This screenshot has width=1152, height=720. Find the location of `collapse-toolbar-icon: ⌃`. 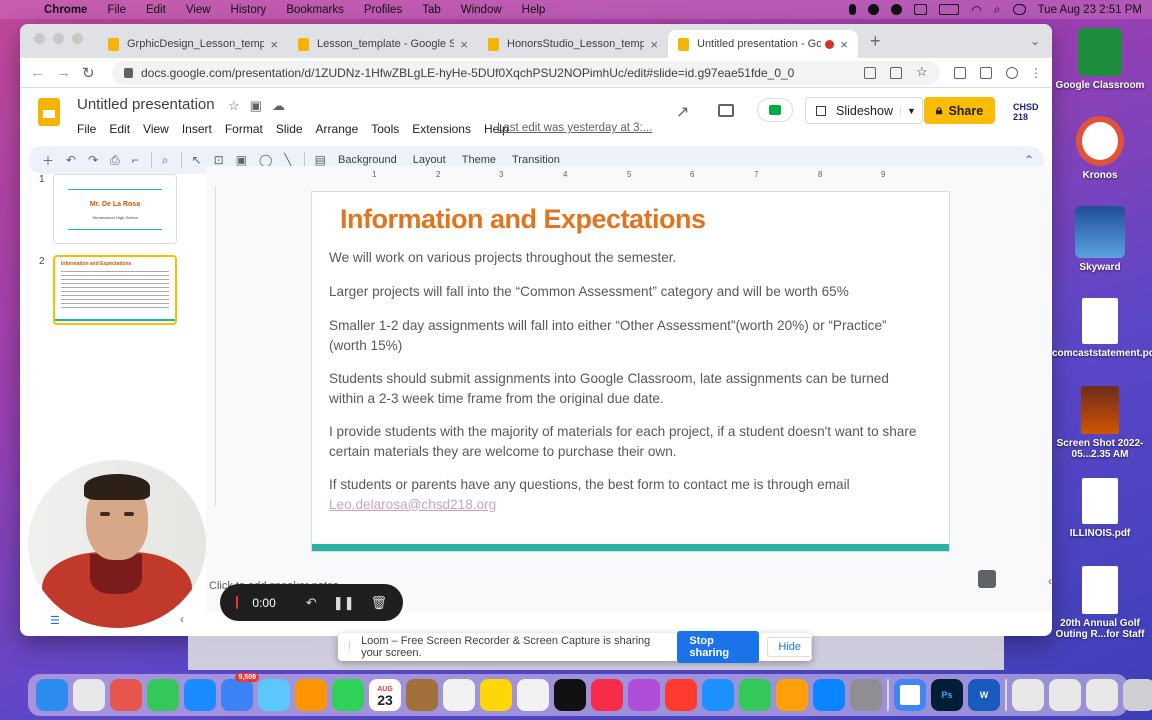

collapse-toolbar-icon: ⌃ is located at coordinates (1029, 160).